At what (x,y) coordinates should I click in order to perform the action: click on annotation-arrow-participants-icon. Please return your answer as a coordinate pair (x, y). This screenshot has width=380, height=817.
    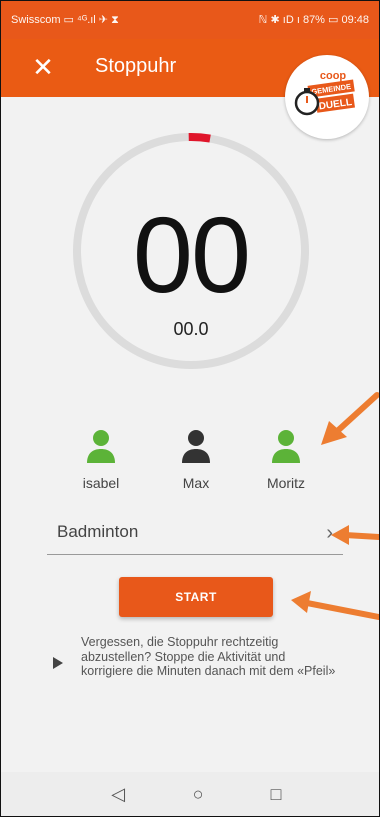
    Looking at the image, I should click on (350, 418).